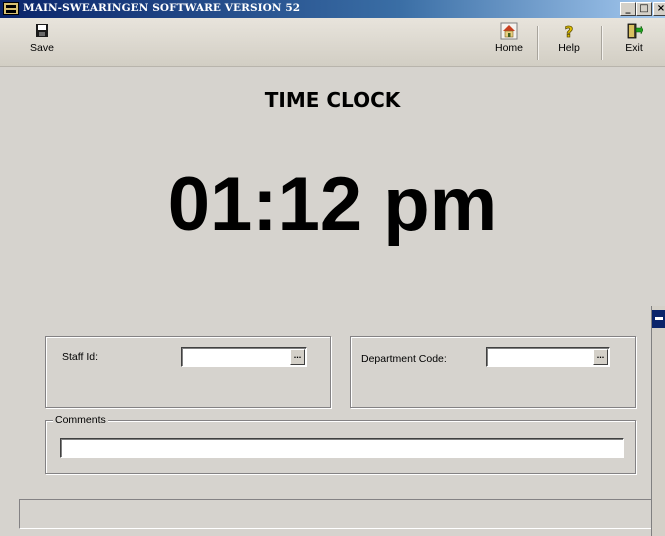 The width and height of the screenshot is (665, 536). What do you see at coordinates (658, 319) in the screenshot?
I see `background-window-title` at bounding box center [658, 319].